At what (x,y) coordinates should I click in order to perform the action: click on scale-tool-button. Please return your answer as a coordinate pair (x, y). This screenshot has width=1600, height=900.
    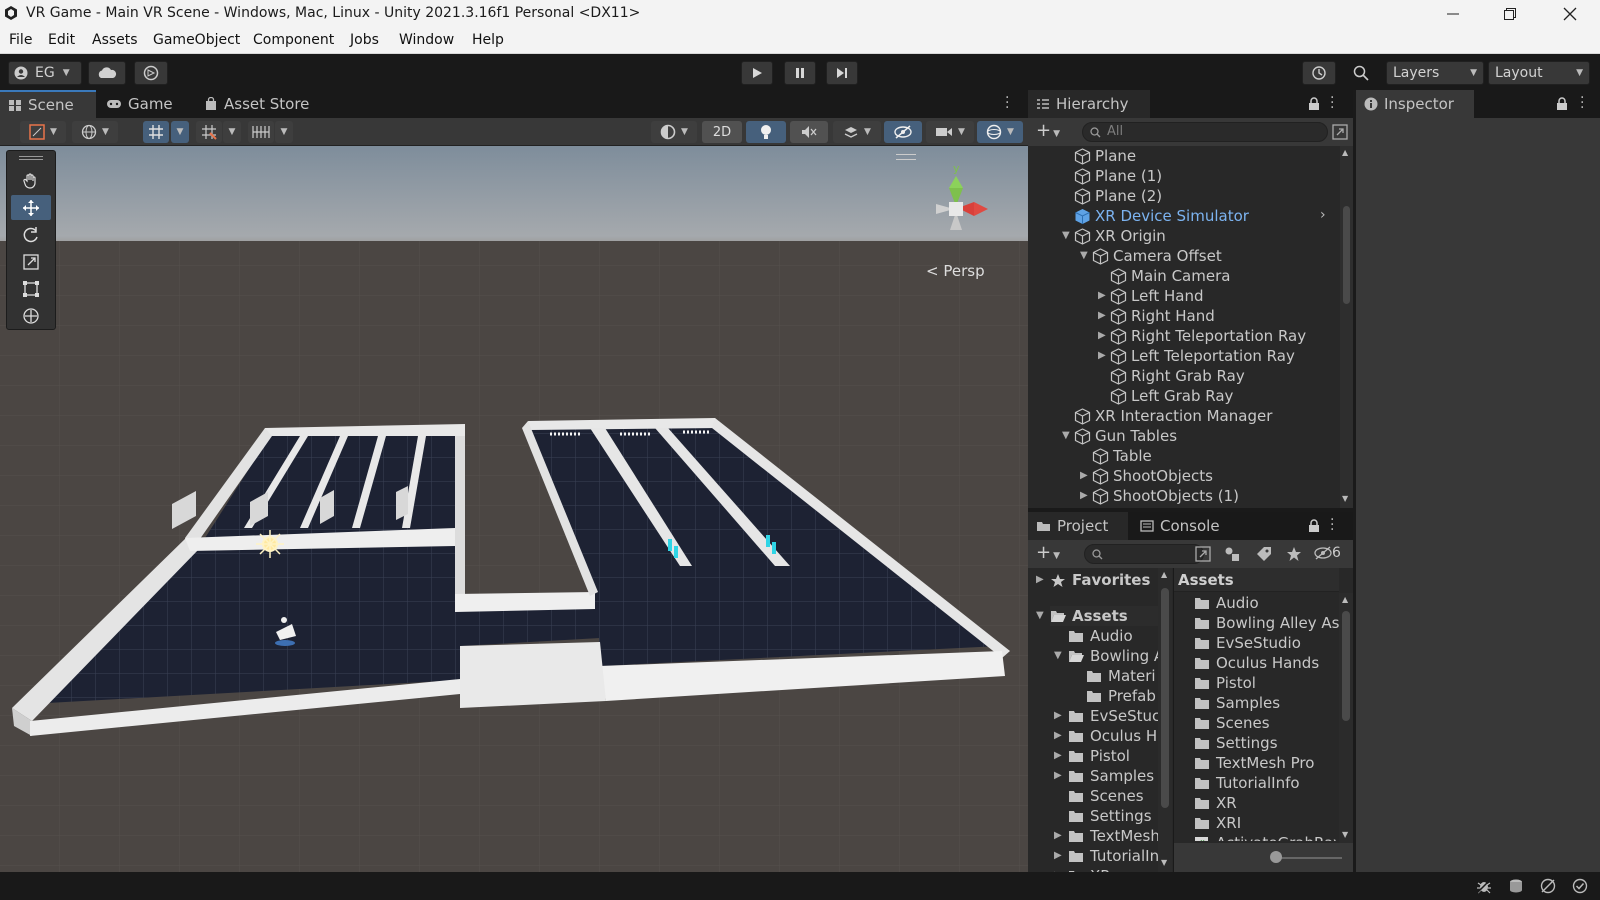
    Looking at the image, I should click on (31, 261).